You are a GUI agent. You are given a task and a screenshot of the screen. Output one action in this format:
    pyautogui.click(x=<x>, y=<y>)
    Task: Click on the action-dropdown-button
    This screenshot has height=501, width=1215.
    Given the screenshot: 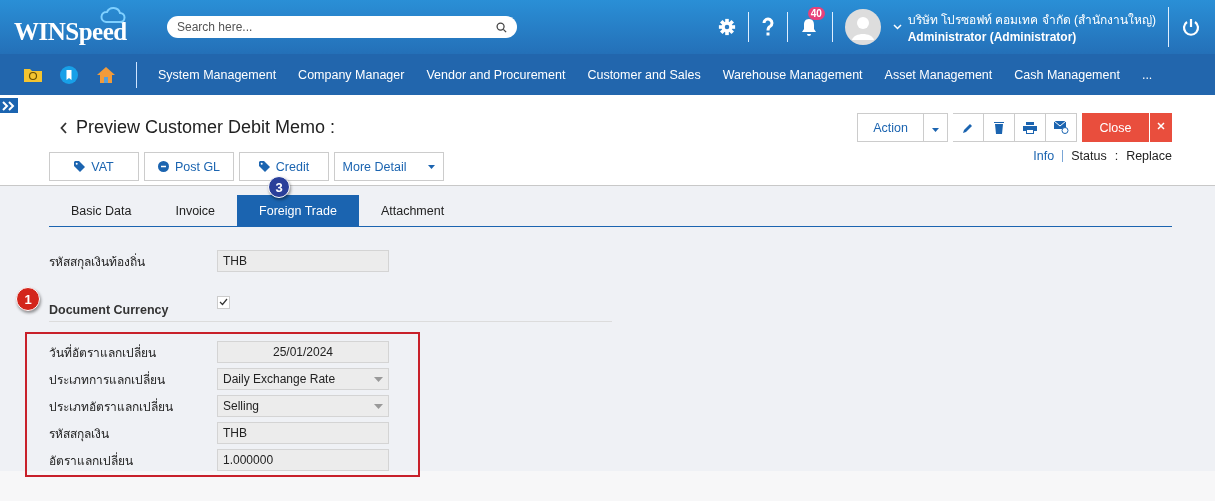 What is the action you would take?
    pyautogui.click(x=936, y=127)
    